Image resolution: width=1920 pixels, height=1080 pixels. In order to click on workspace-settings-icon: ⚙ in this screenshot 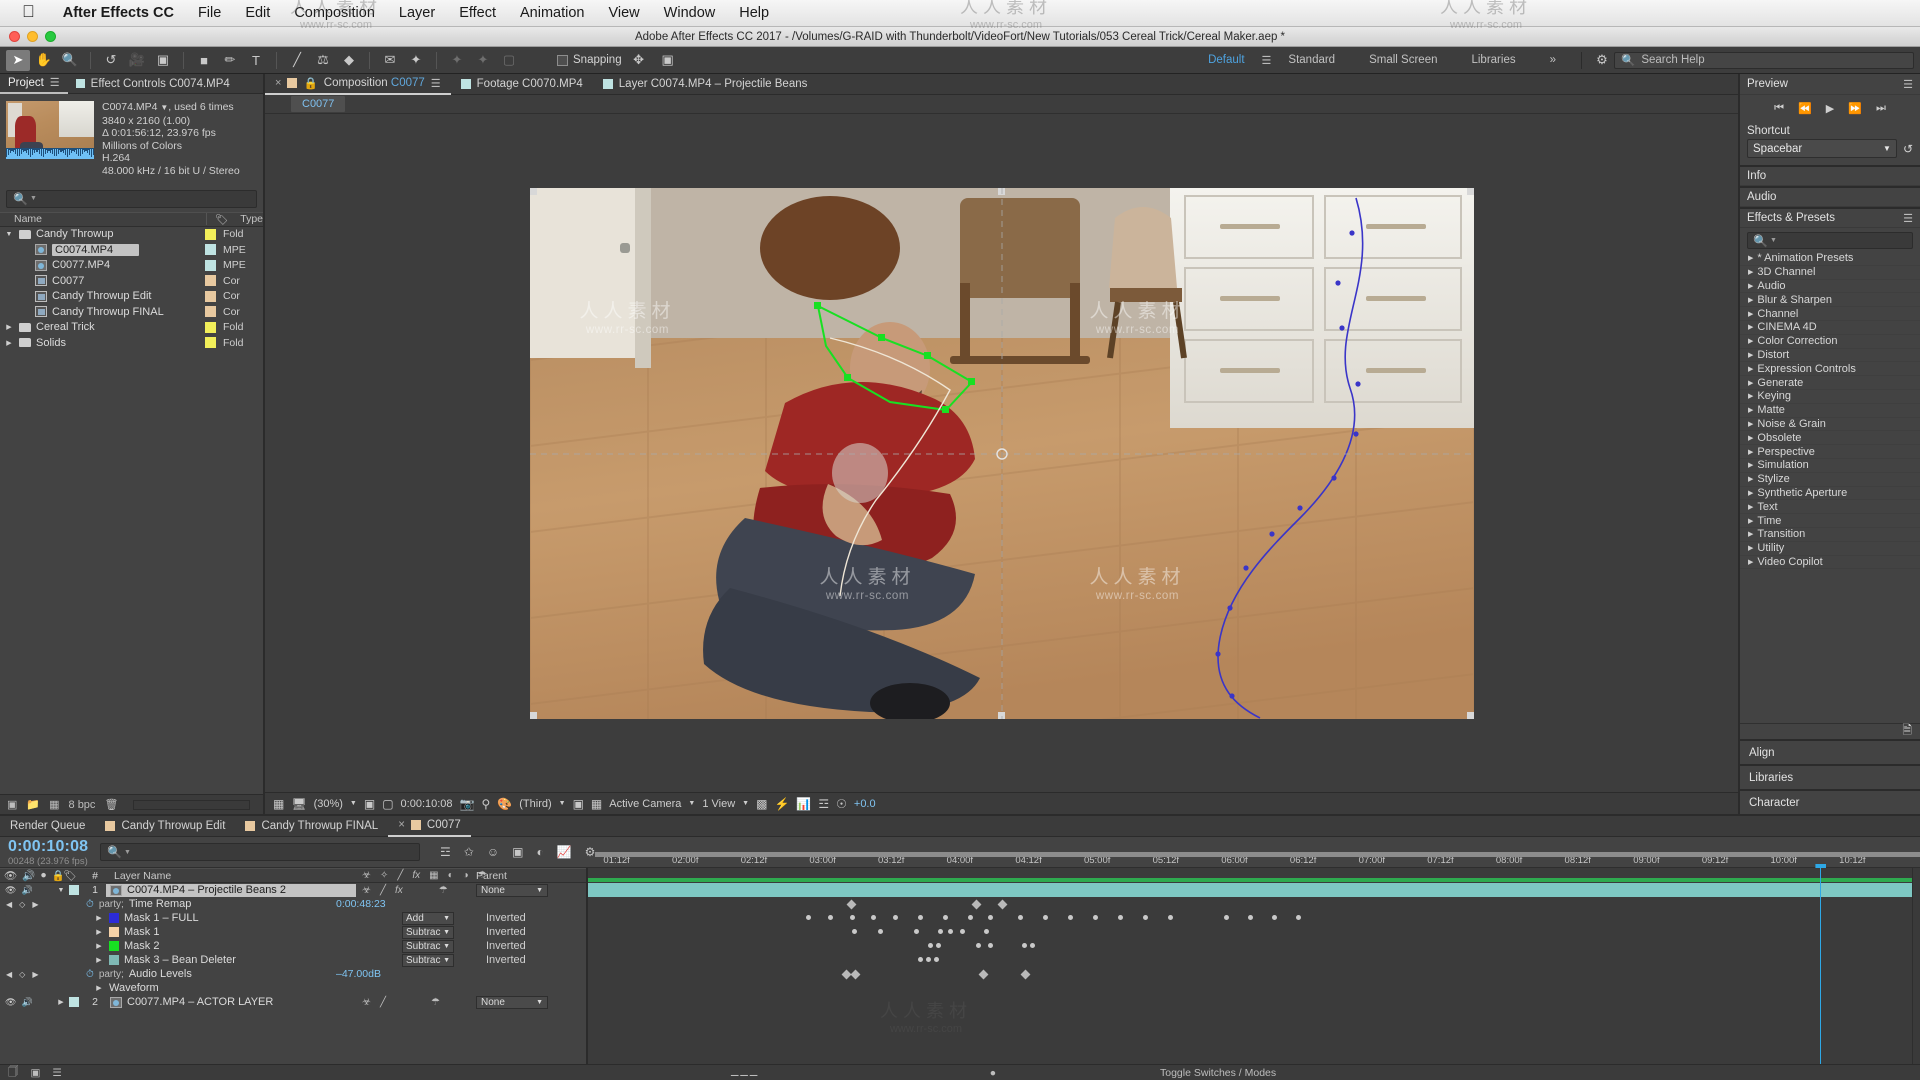, I will do `click(1602, 60)`.